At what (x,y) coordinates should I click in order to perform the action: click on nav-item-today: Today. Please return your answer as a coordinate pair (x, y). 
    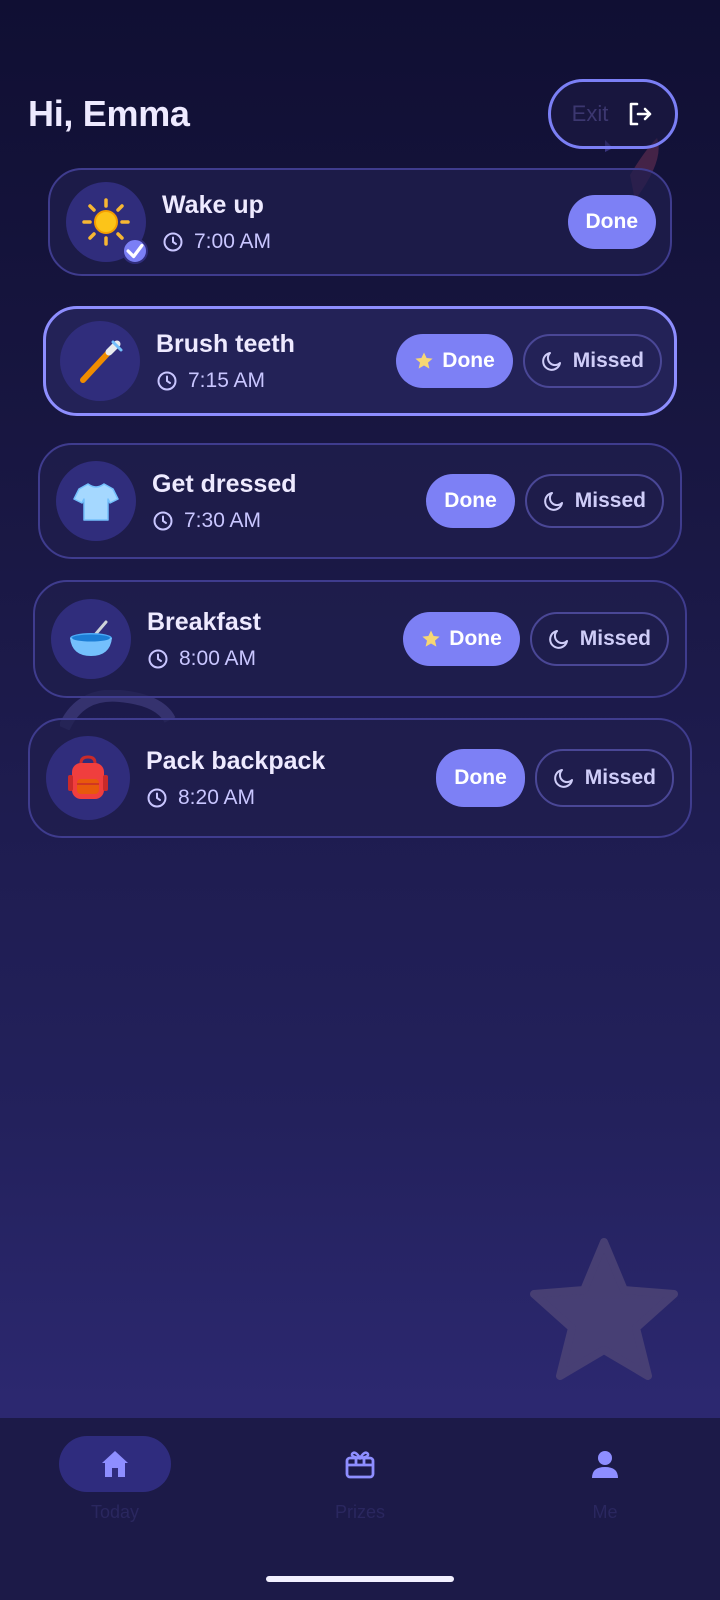
    Looking at the image, I should click on (115, 1479).